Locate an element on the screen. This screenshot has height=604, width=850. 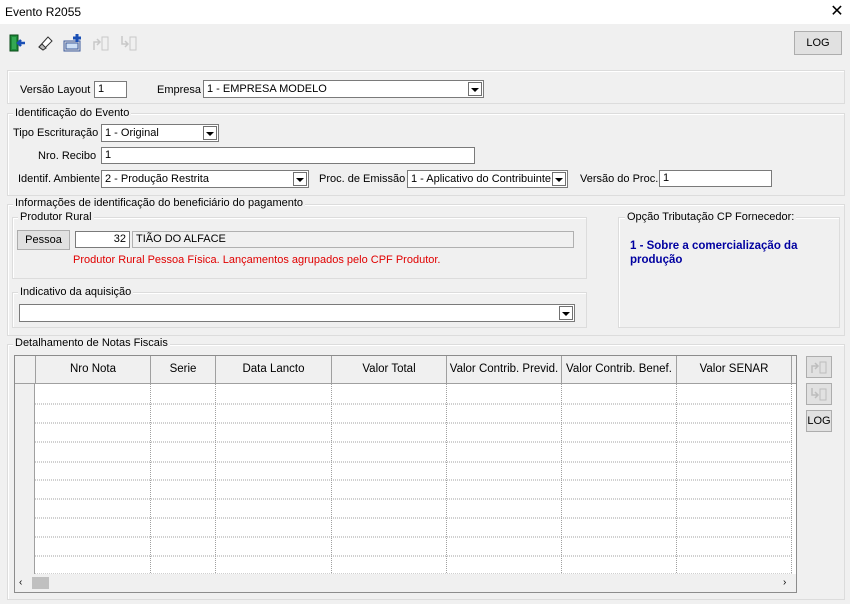
recibo-input: 1 is located at coordinates (288, 155).